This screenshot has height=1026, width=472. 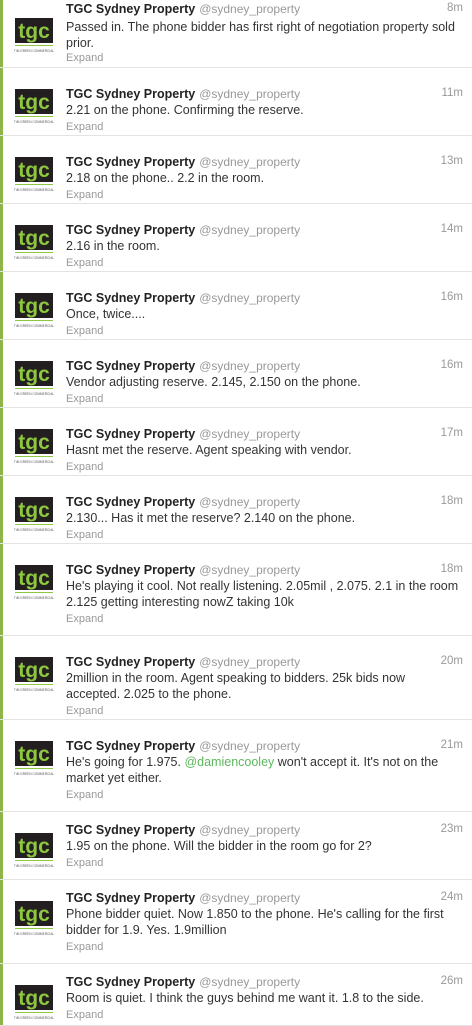 What do you see at coordinates (452, 161) in the screenshot?
I see `tweet-timestamp: 13m` at bounding box center [452, 161].